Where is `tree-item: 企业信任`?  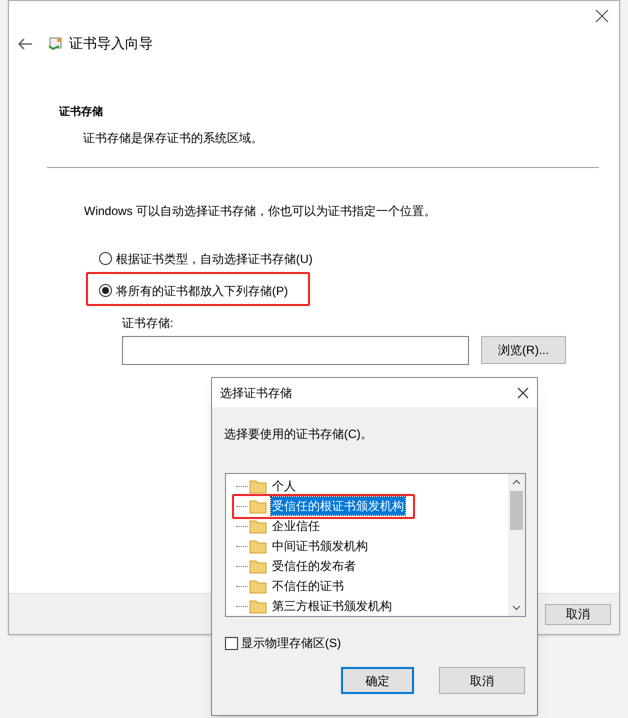
tree-item: 企业信任 is located at coordinates (296, 526).